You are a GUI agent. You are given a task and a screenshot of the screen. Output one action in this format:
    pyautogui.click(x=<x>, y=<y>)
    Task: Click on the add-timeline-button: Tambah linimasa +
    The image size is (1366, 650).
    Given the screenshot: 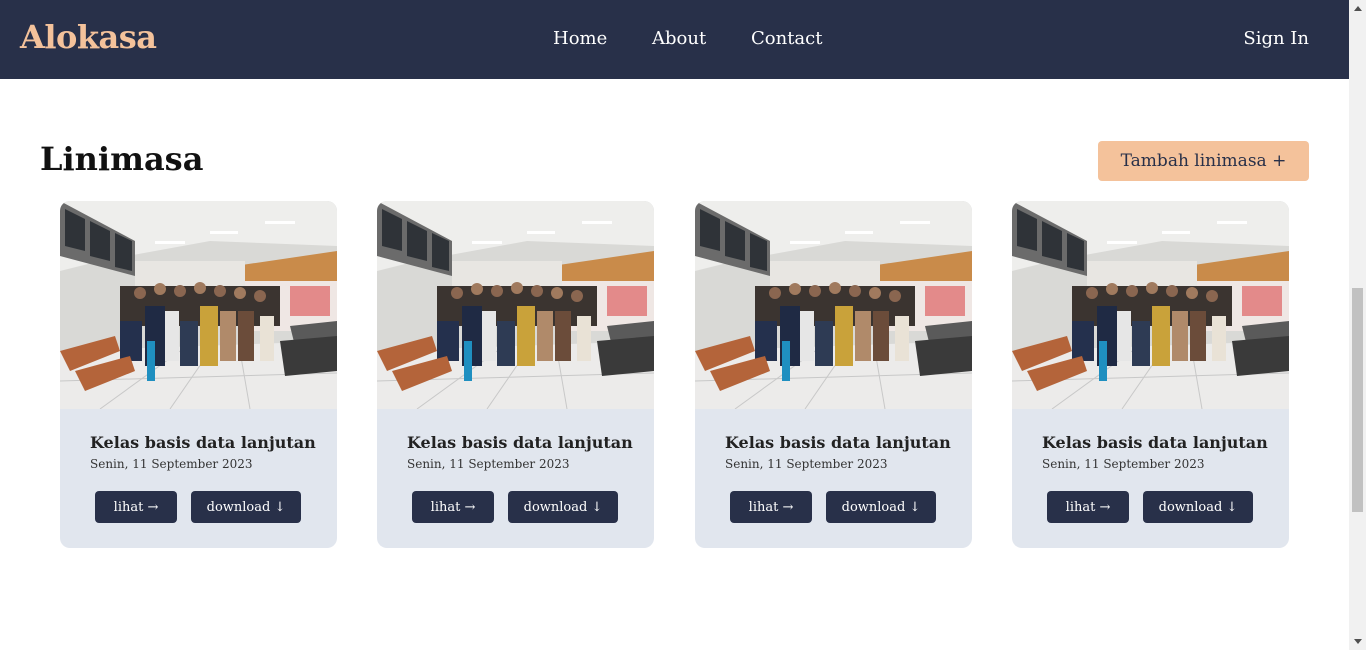 What is the action you would take?
    pyautogui.click(x=1203, y=161)
    